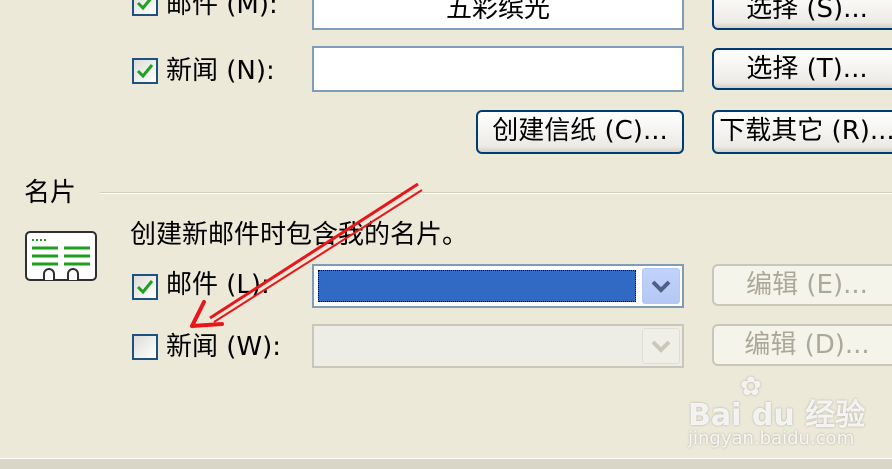 This screenshot has width=892, height=469. What do you see at coordinates (446, 463) in the screenshot?
I see `dialog-bottom-edge` at bounding box center [446, 463].